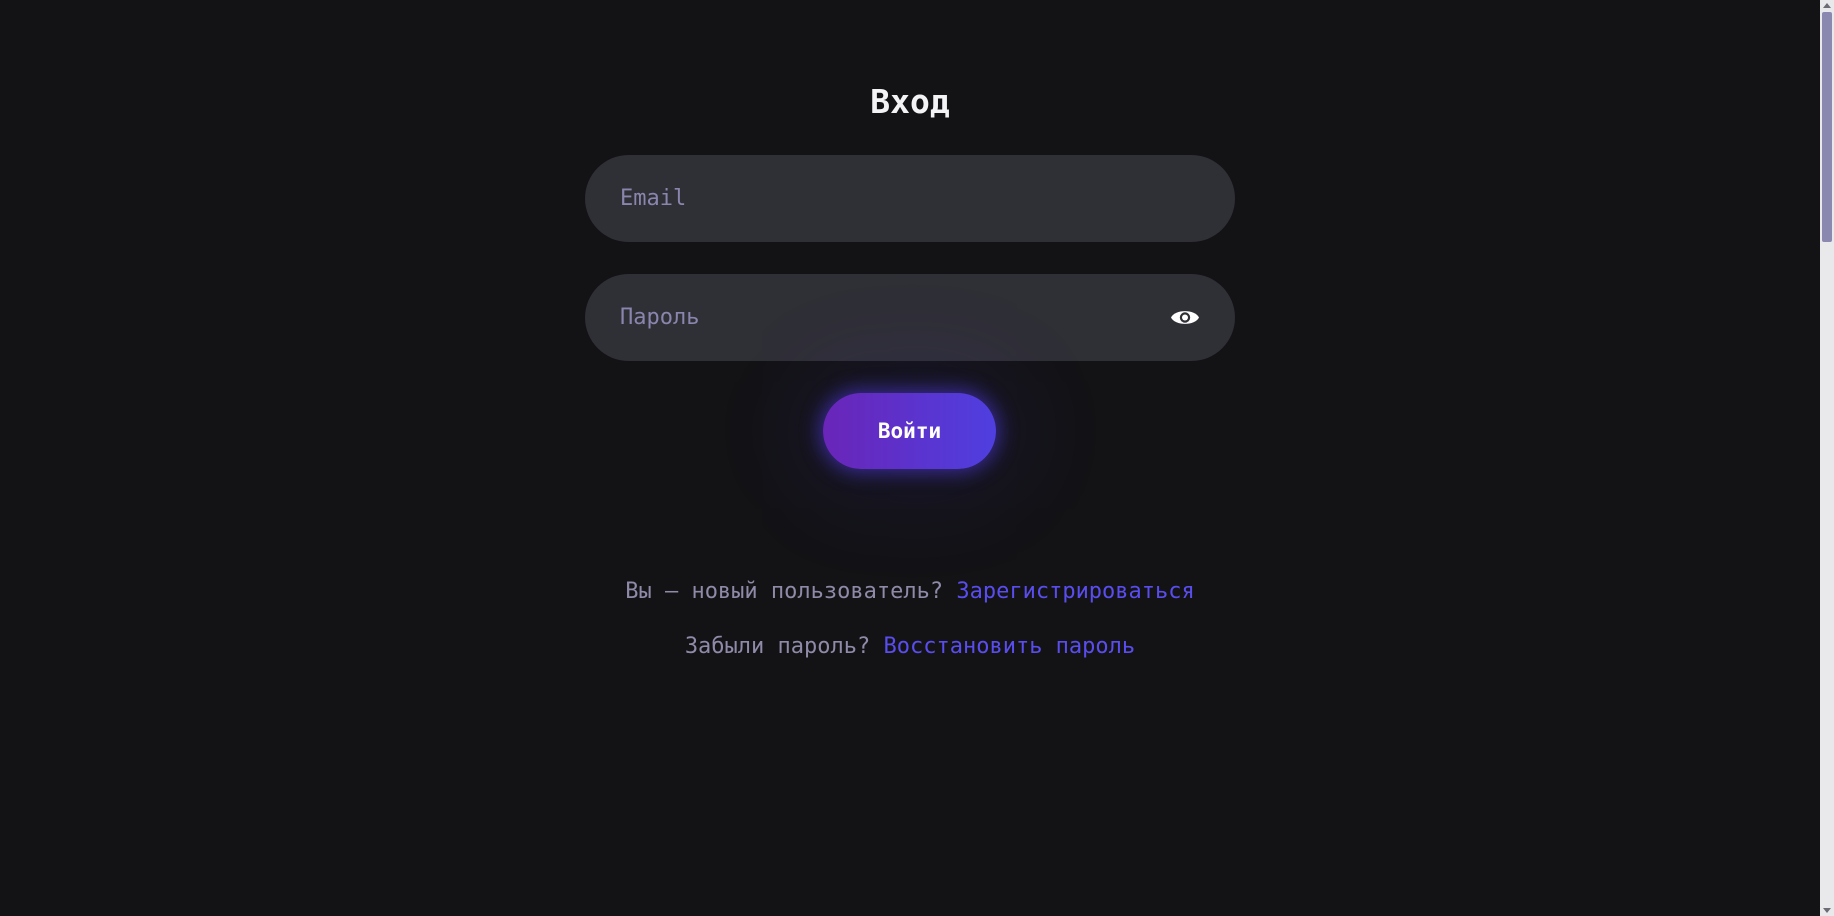 The height and width of the screenshot is (916, 1834). What do you see at coordinates (1827, 127) in the screenshot?
I see `scrollbar-thumb` at bounding box center [1827, 127].